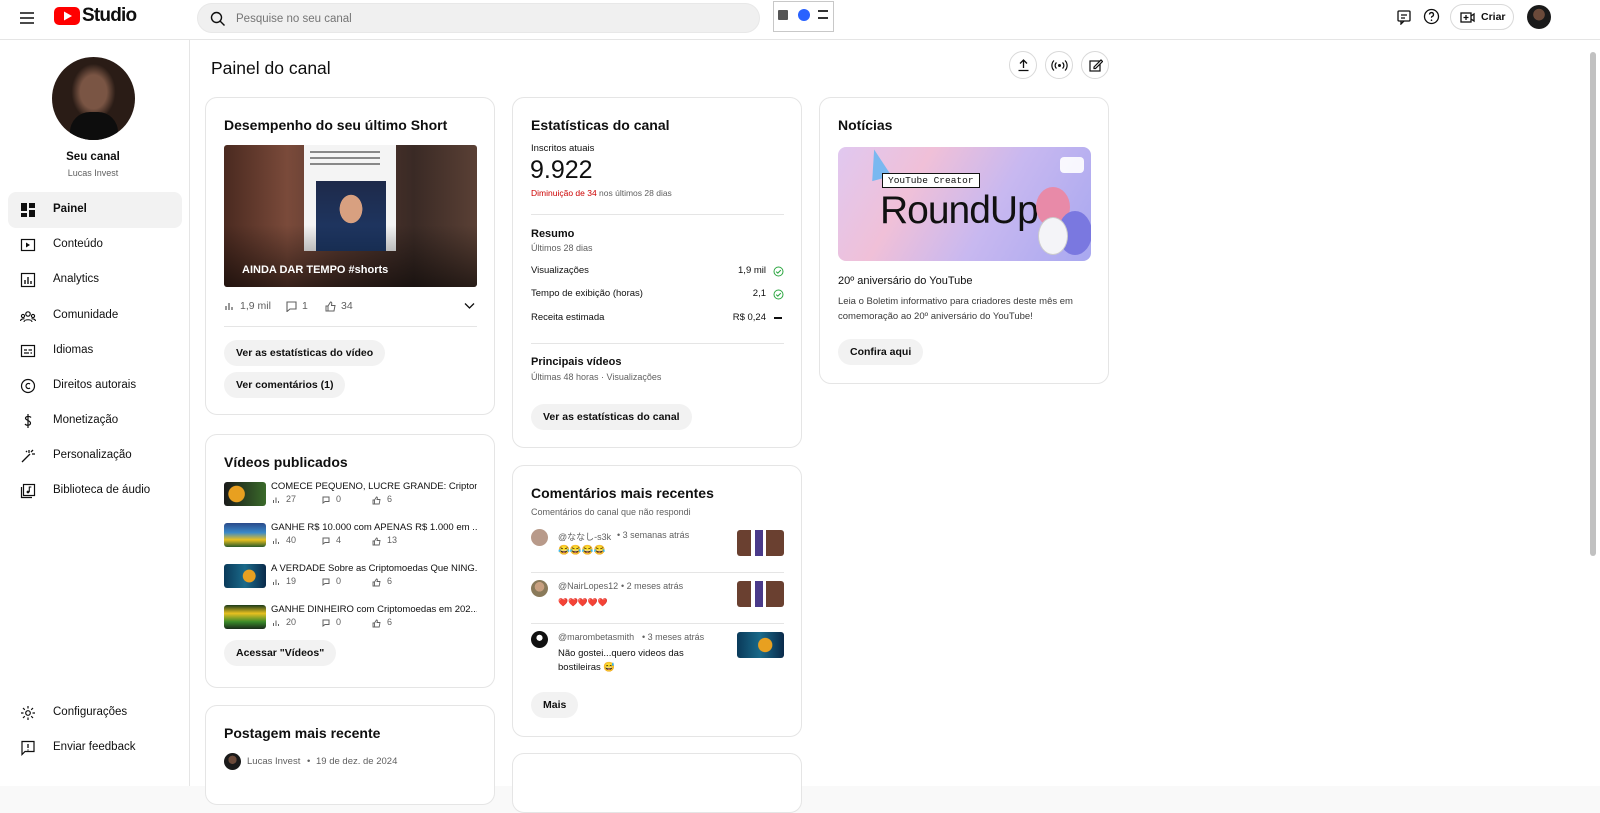  I want to click on sidebar-item-analytics: Analytics, so click(95, 280).